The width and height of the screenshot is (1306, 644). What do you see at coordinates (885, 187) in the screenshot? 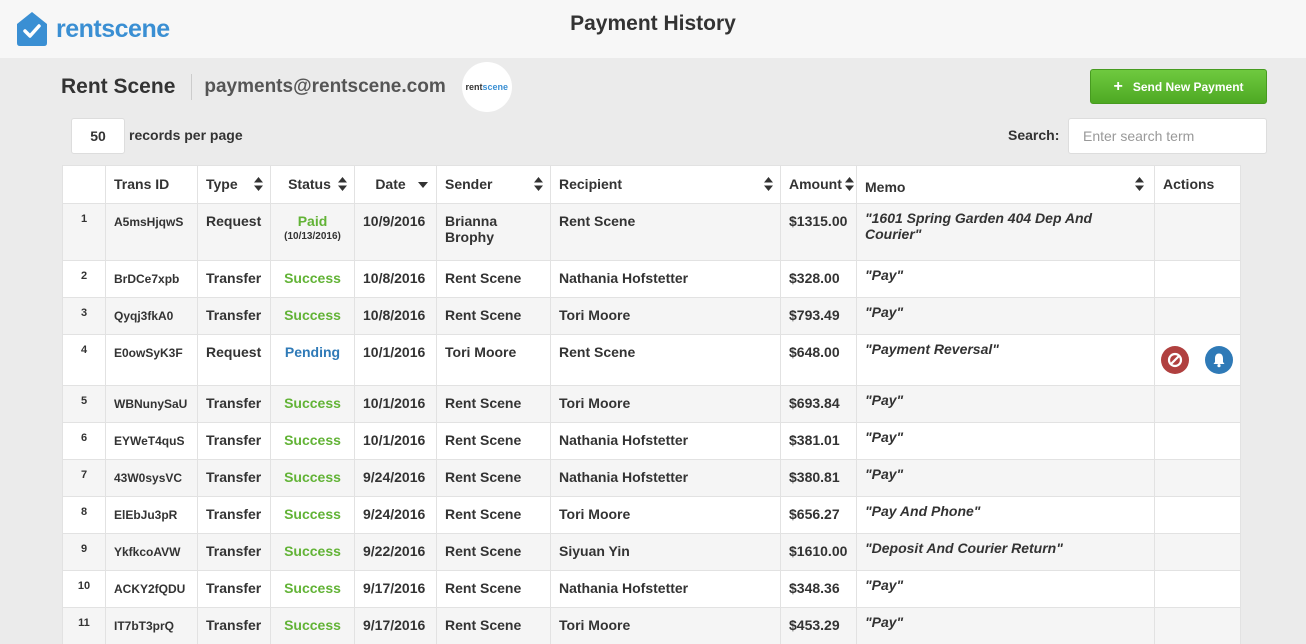
I see `col-header-memo-label: Memo` at bounding box center [885, 187].